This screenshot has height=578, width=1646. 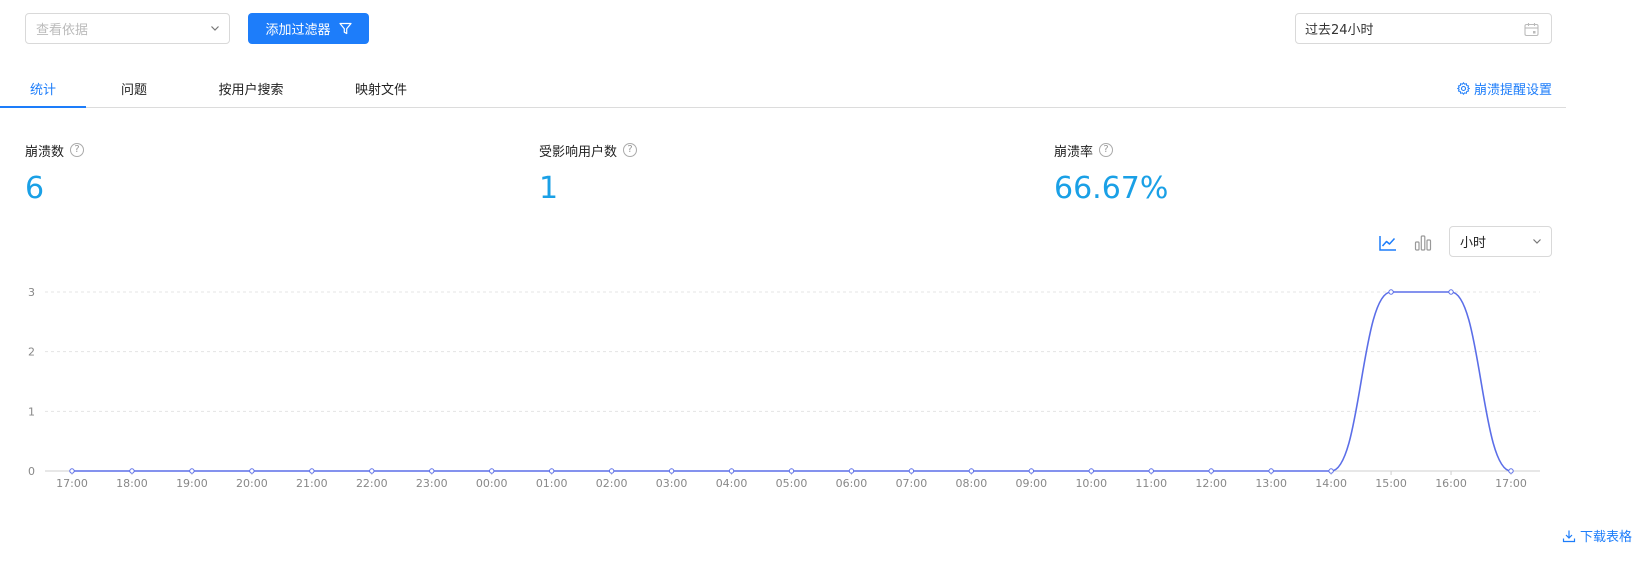 What do you see at coordinates (372, 483) in the screenshot?
I see `x-tick-label: 22:00` at bounding box center [372, 483].